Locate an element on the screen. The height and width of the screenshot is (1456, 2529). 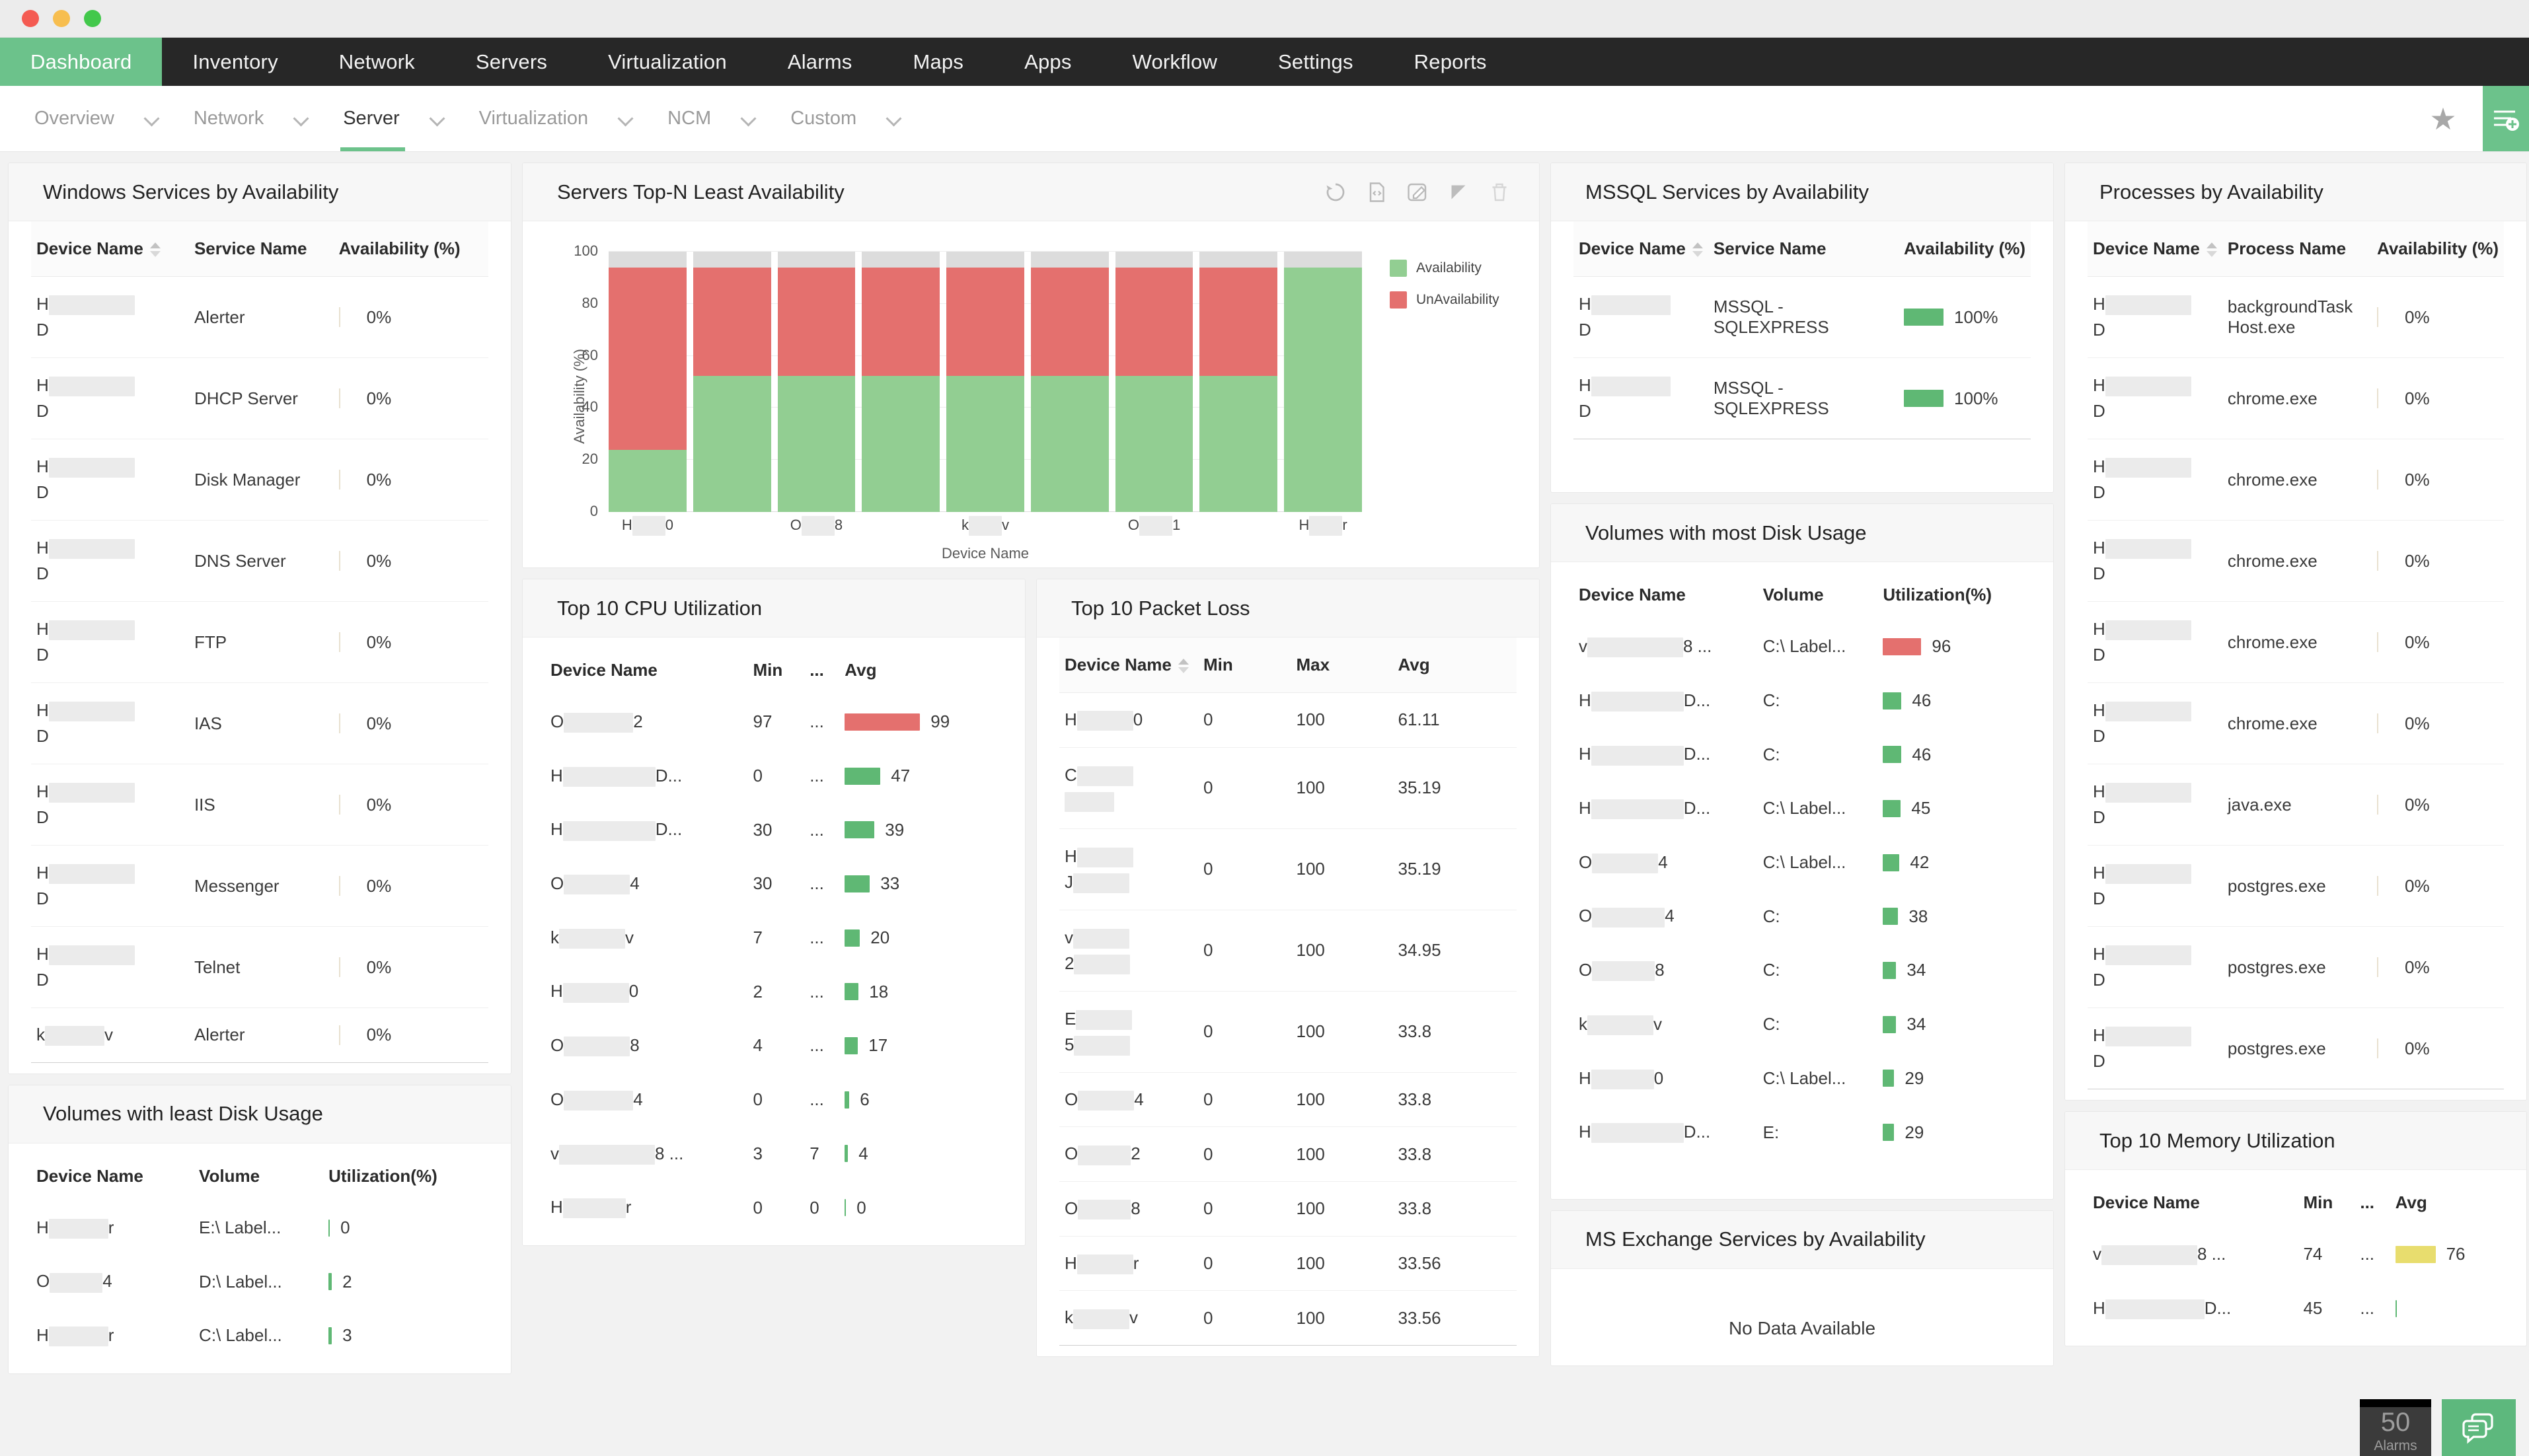
table-row: E 5 0 100 33.8 is located at coordinates (1288, 1032).